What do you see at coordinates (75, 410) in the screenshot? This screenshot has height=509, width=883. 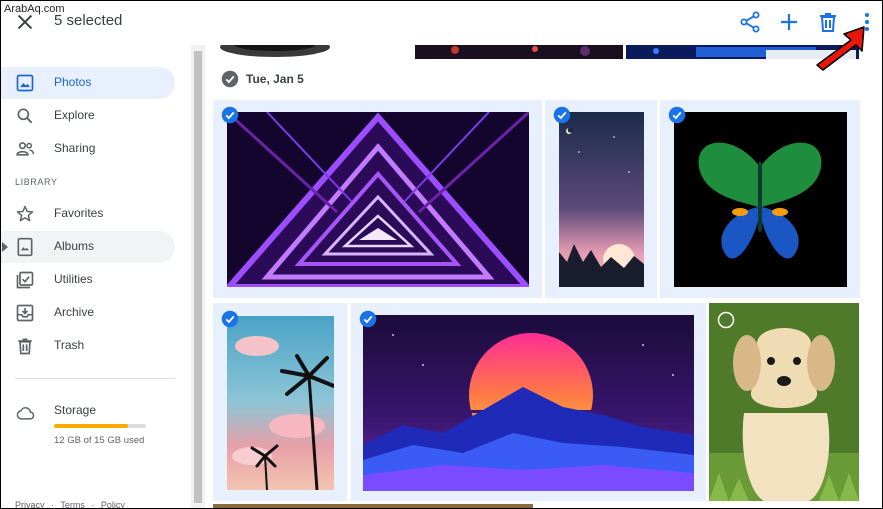 I see `storage-title: Storage` at bounding box center [75, 410].